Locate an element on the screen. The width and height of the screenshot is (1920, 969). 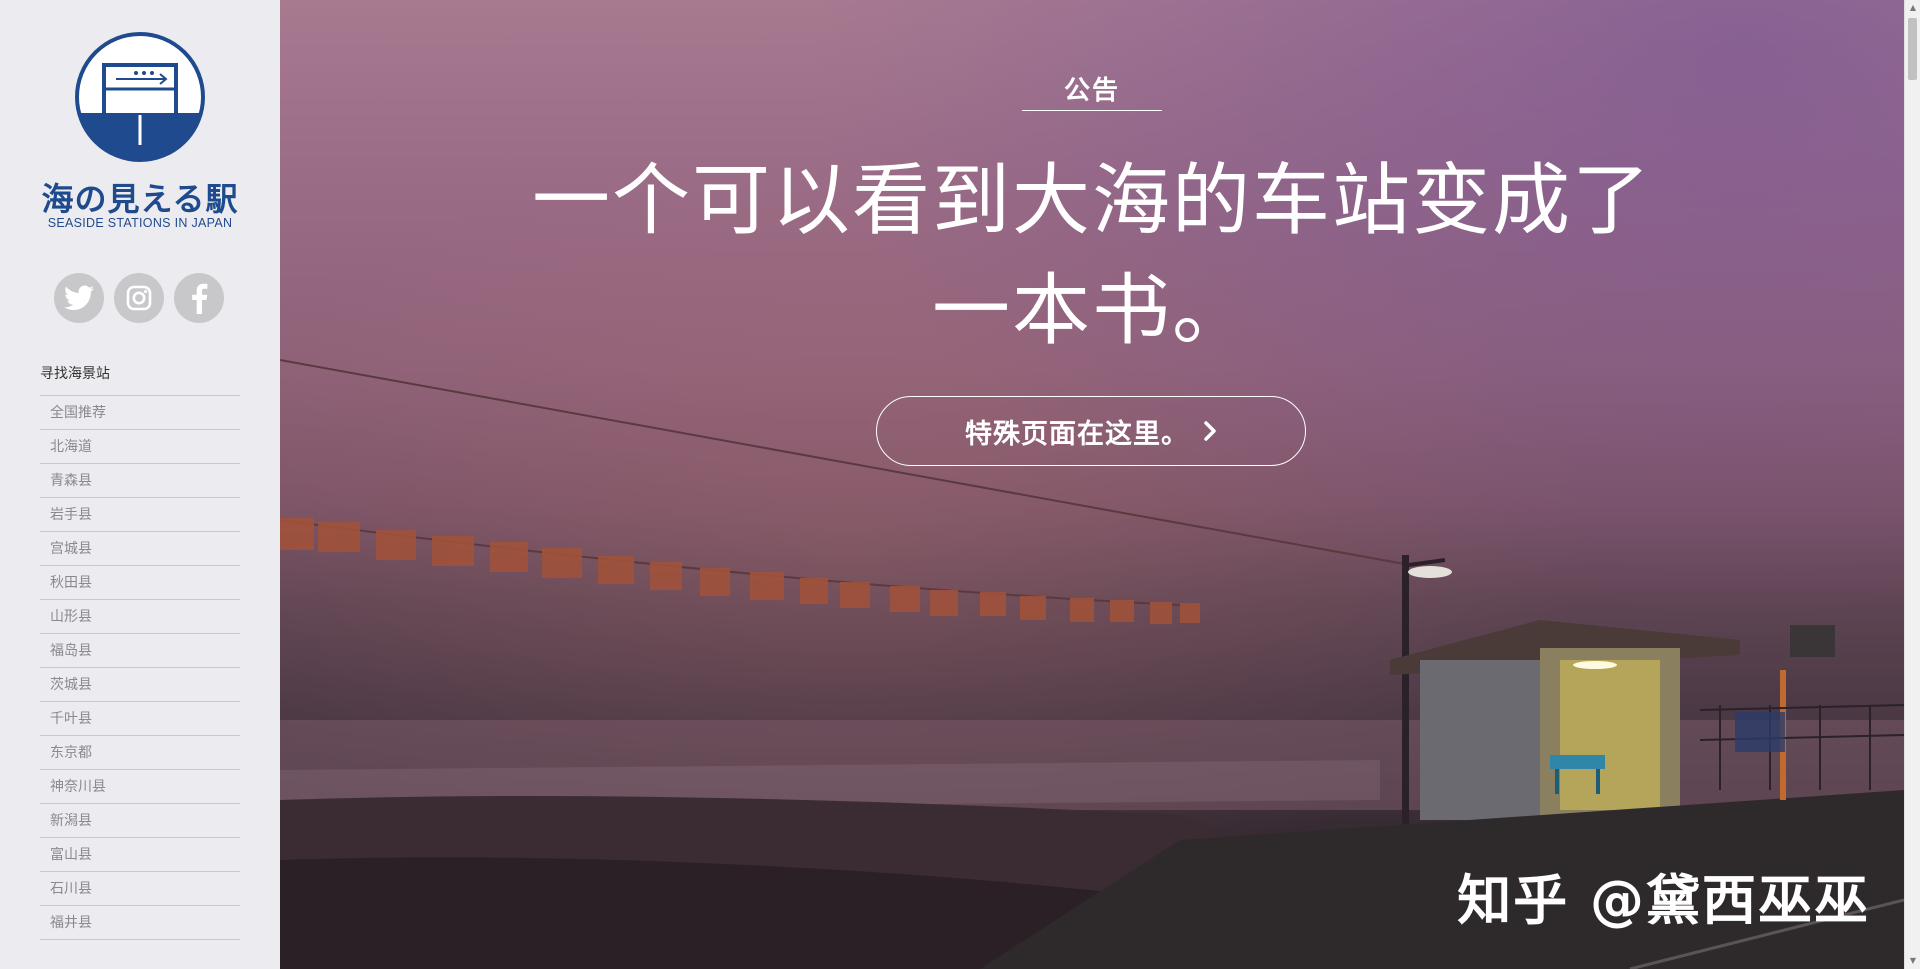
nav-item: 秋田县 is located at coordinates (140, 583).